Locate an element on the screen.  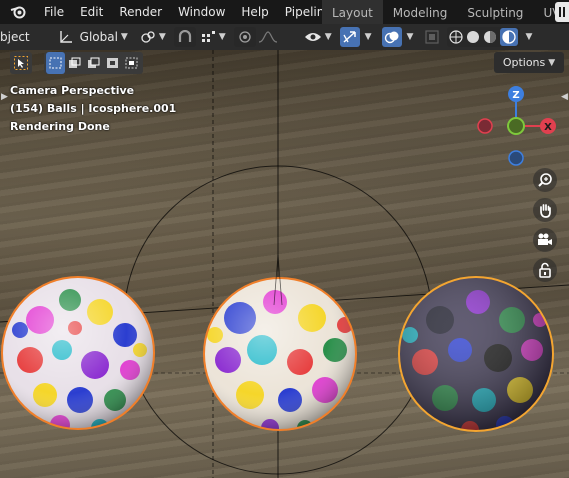
select-tool-button is located at coordinates (21, 63).